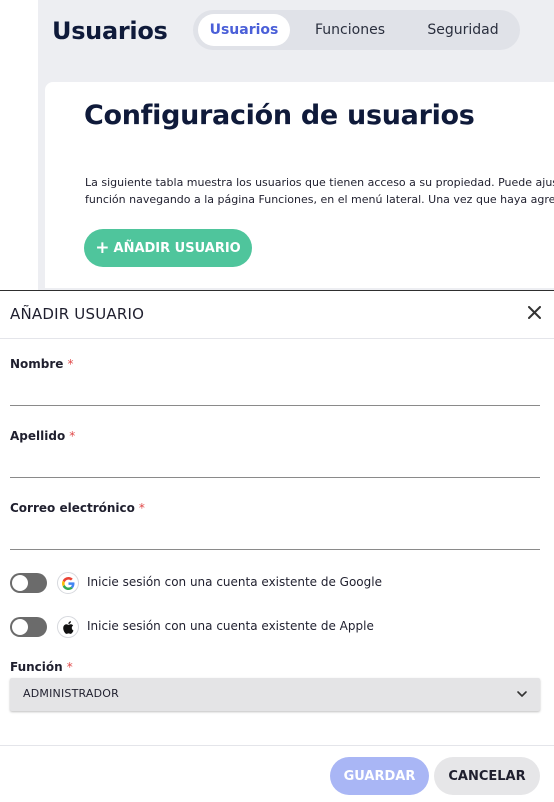  Describe the element at coordinates (275, 393) in the screenshot. I see `nombre-field` at that location.